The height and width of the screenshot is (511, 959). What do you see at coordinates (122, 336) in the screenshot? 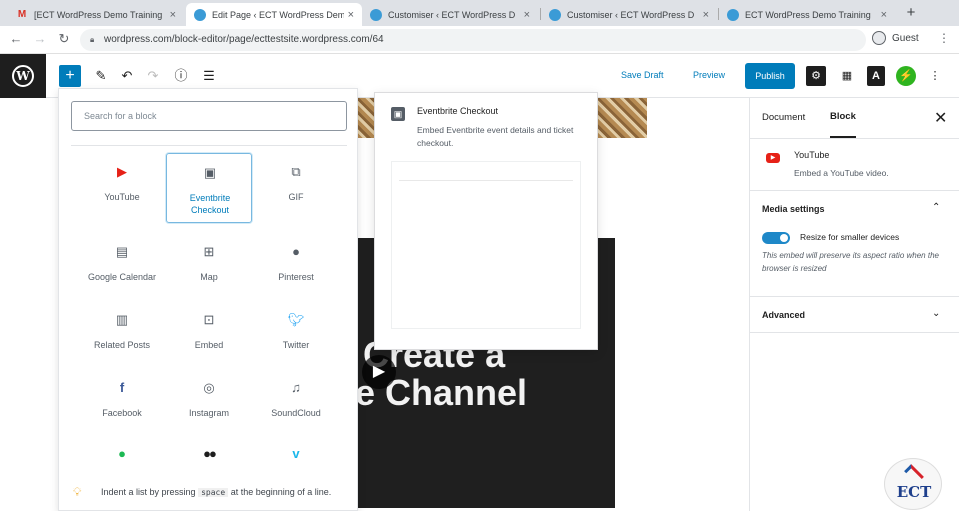
I see `block-related-posts: ▥ Related Posts` at bounding box center [122, 336].